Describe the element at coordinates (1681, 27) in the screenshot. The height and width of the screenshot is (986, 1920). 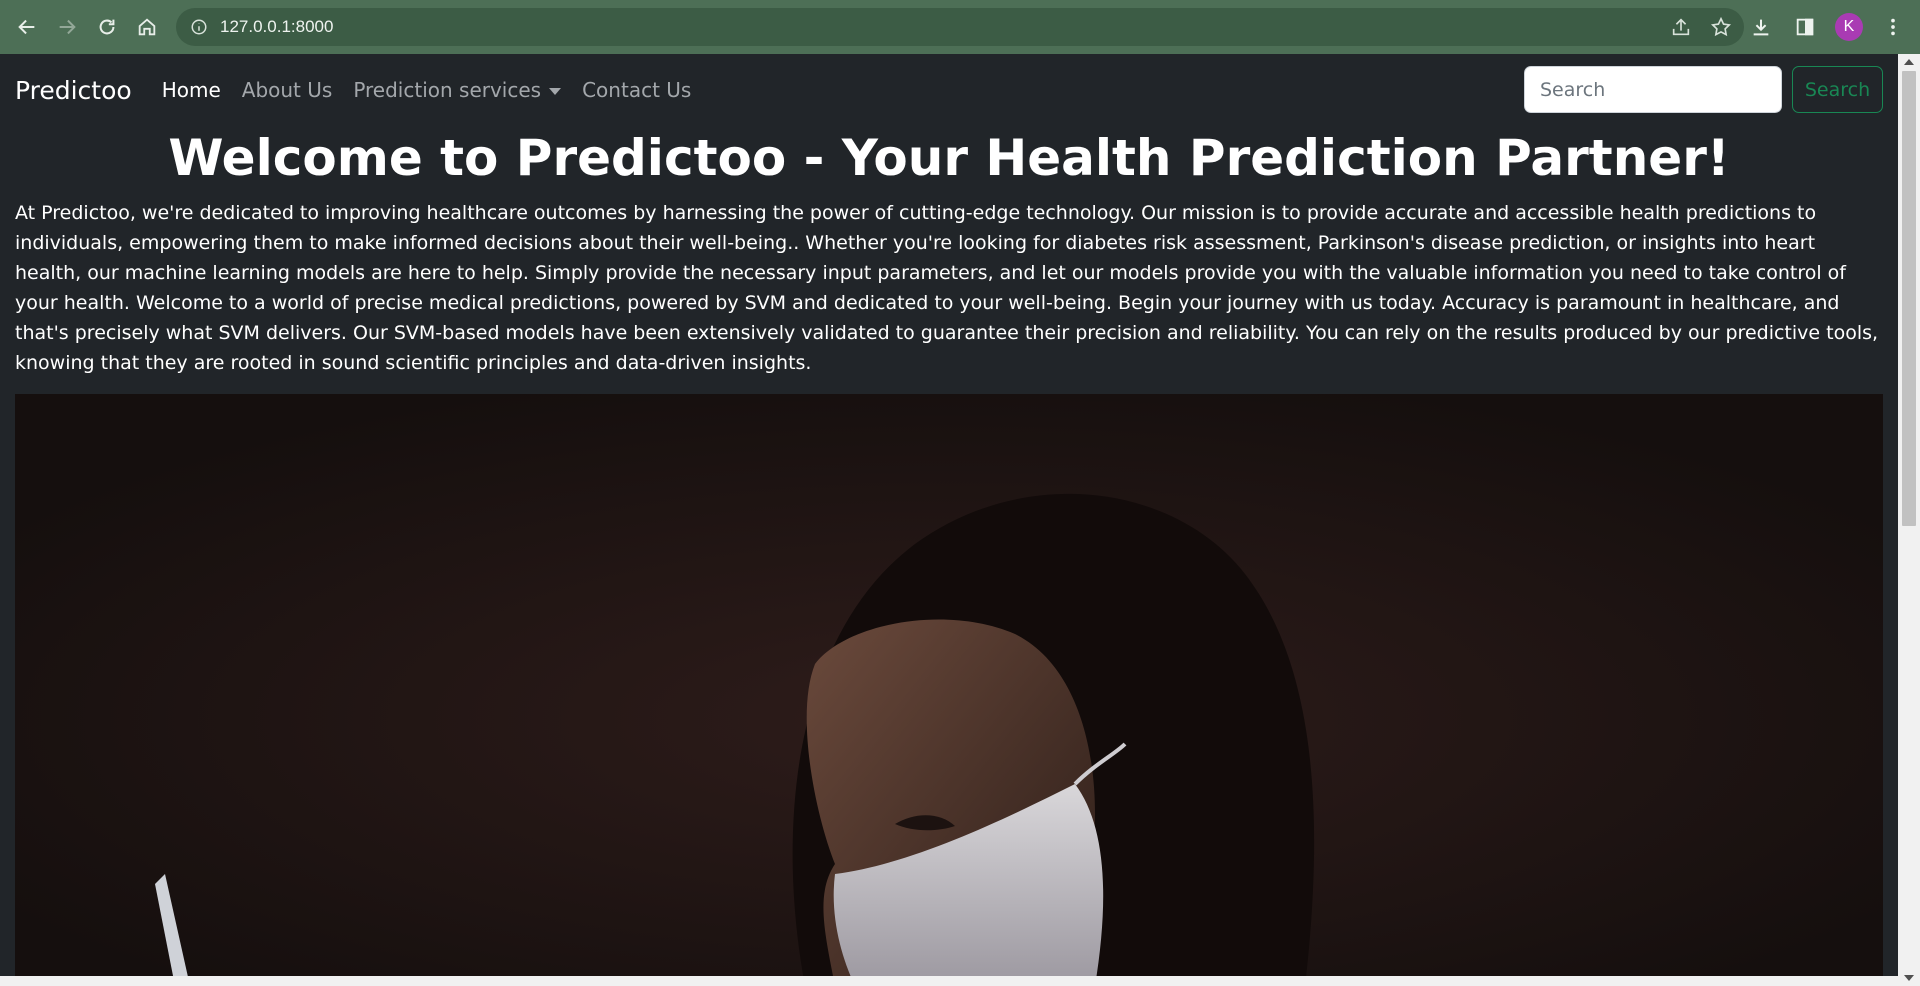
I see `share-icon` at that location.